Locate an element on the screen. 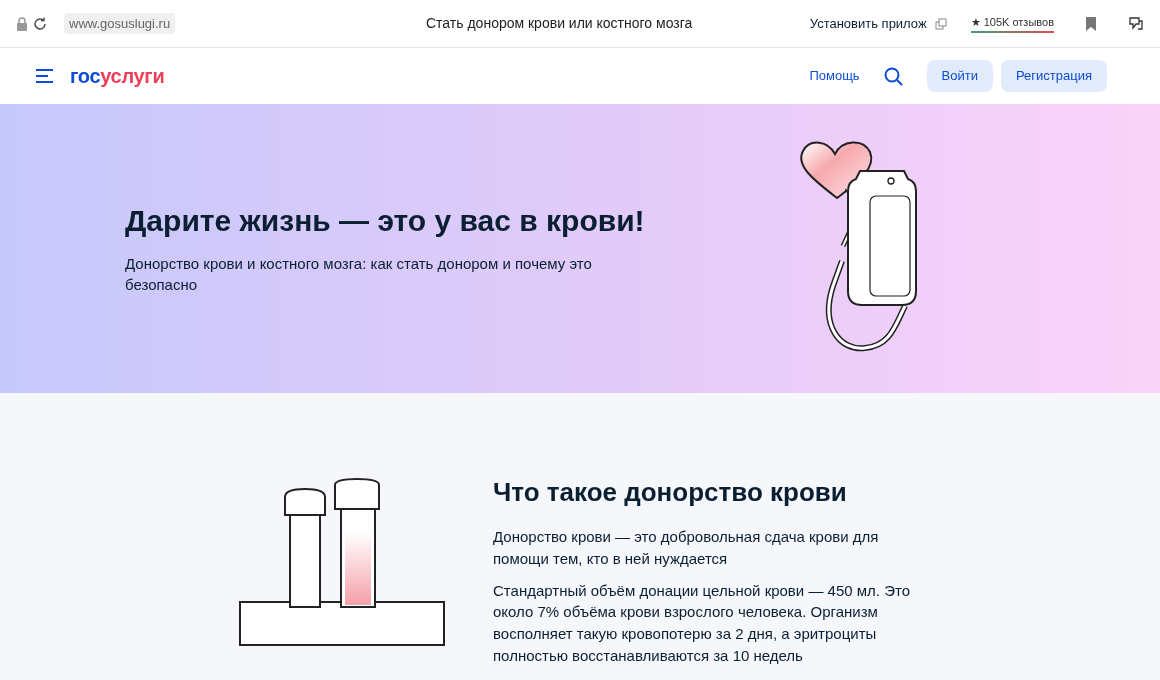  address-field: www.gosuslugi.ru is located at coordinates (120, 23).